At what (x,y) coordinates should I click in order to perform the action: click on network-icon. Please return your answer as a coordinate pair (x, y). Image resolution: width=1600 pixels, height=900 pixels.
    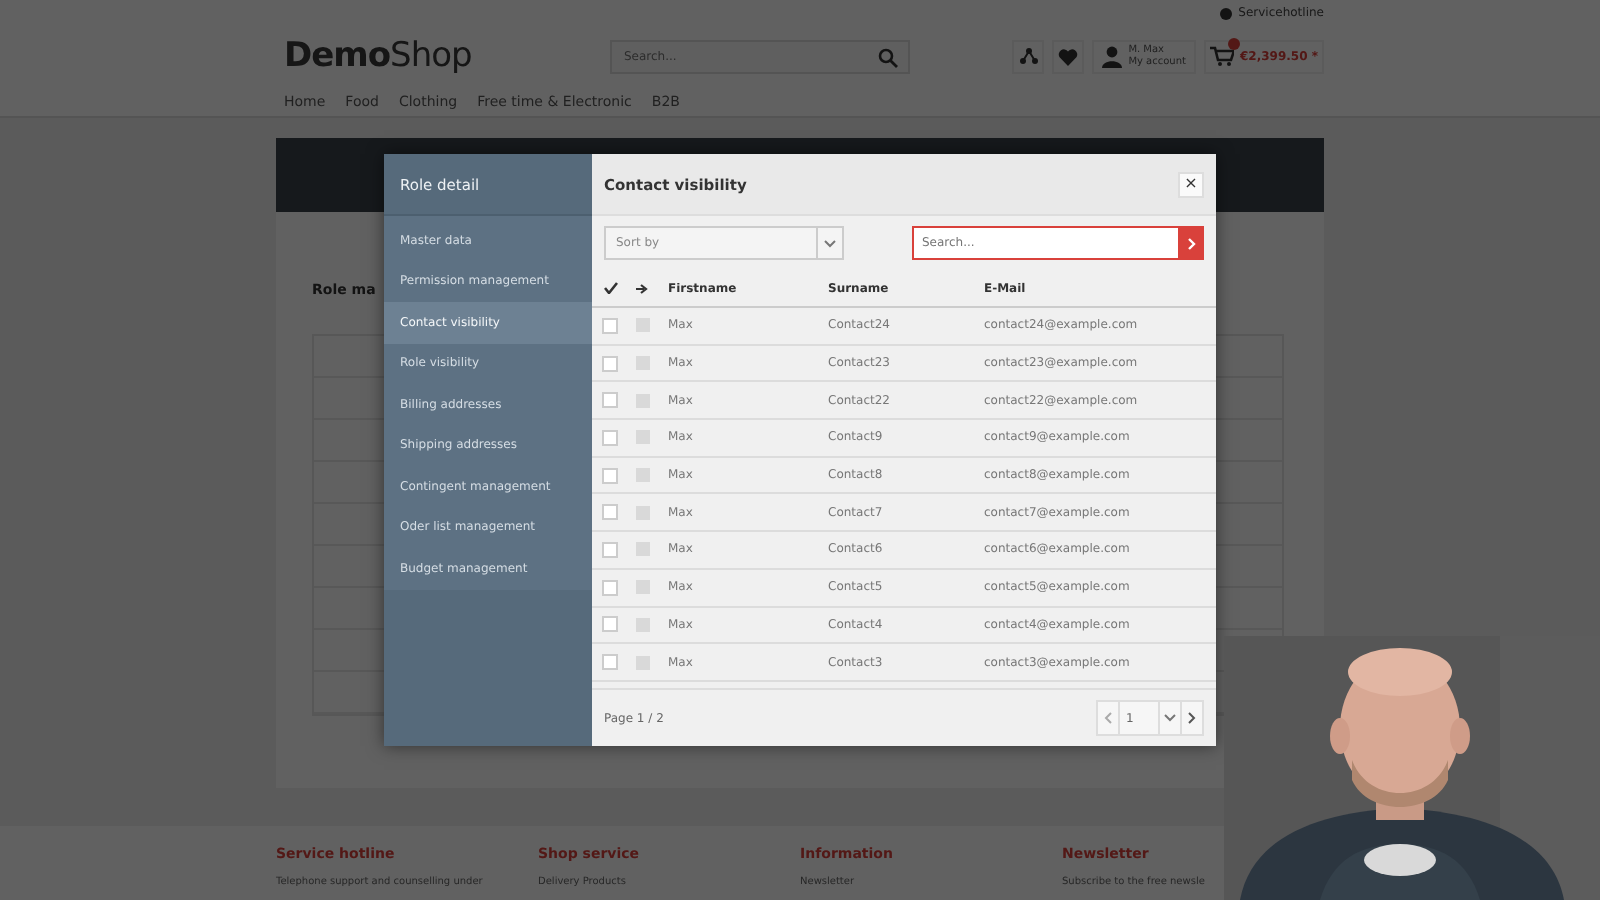
    Looking at the image, I should click on (1028, 56).